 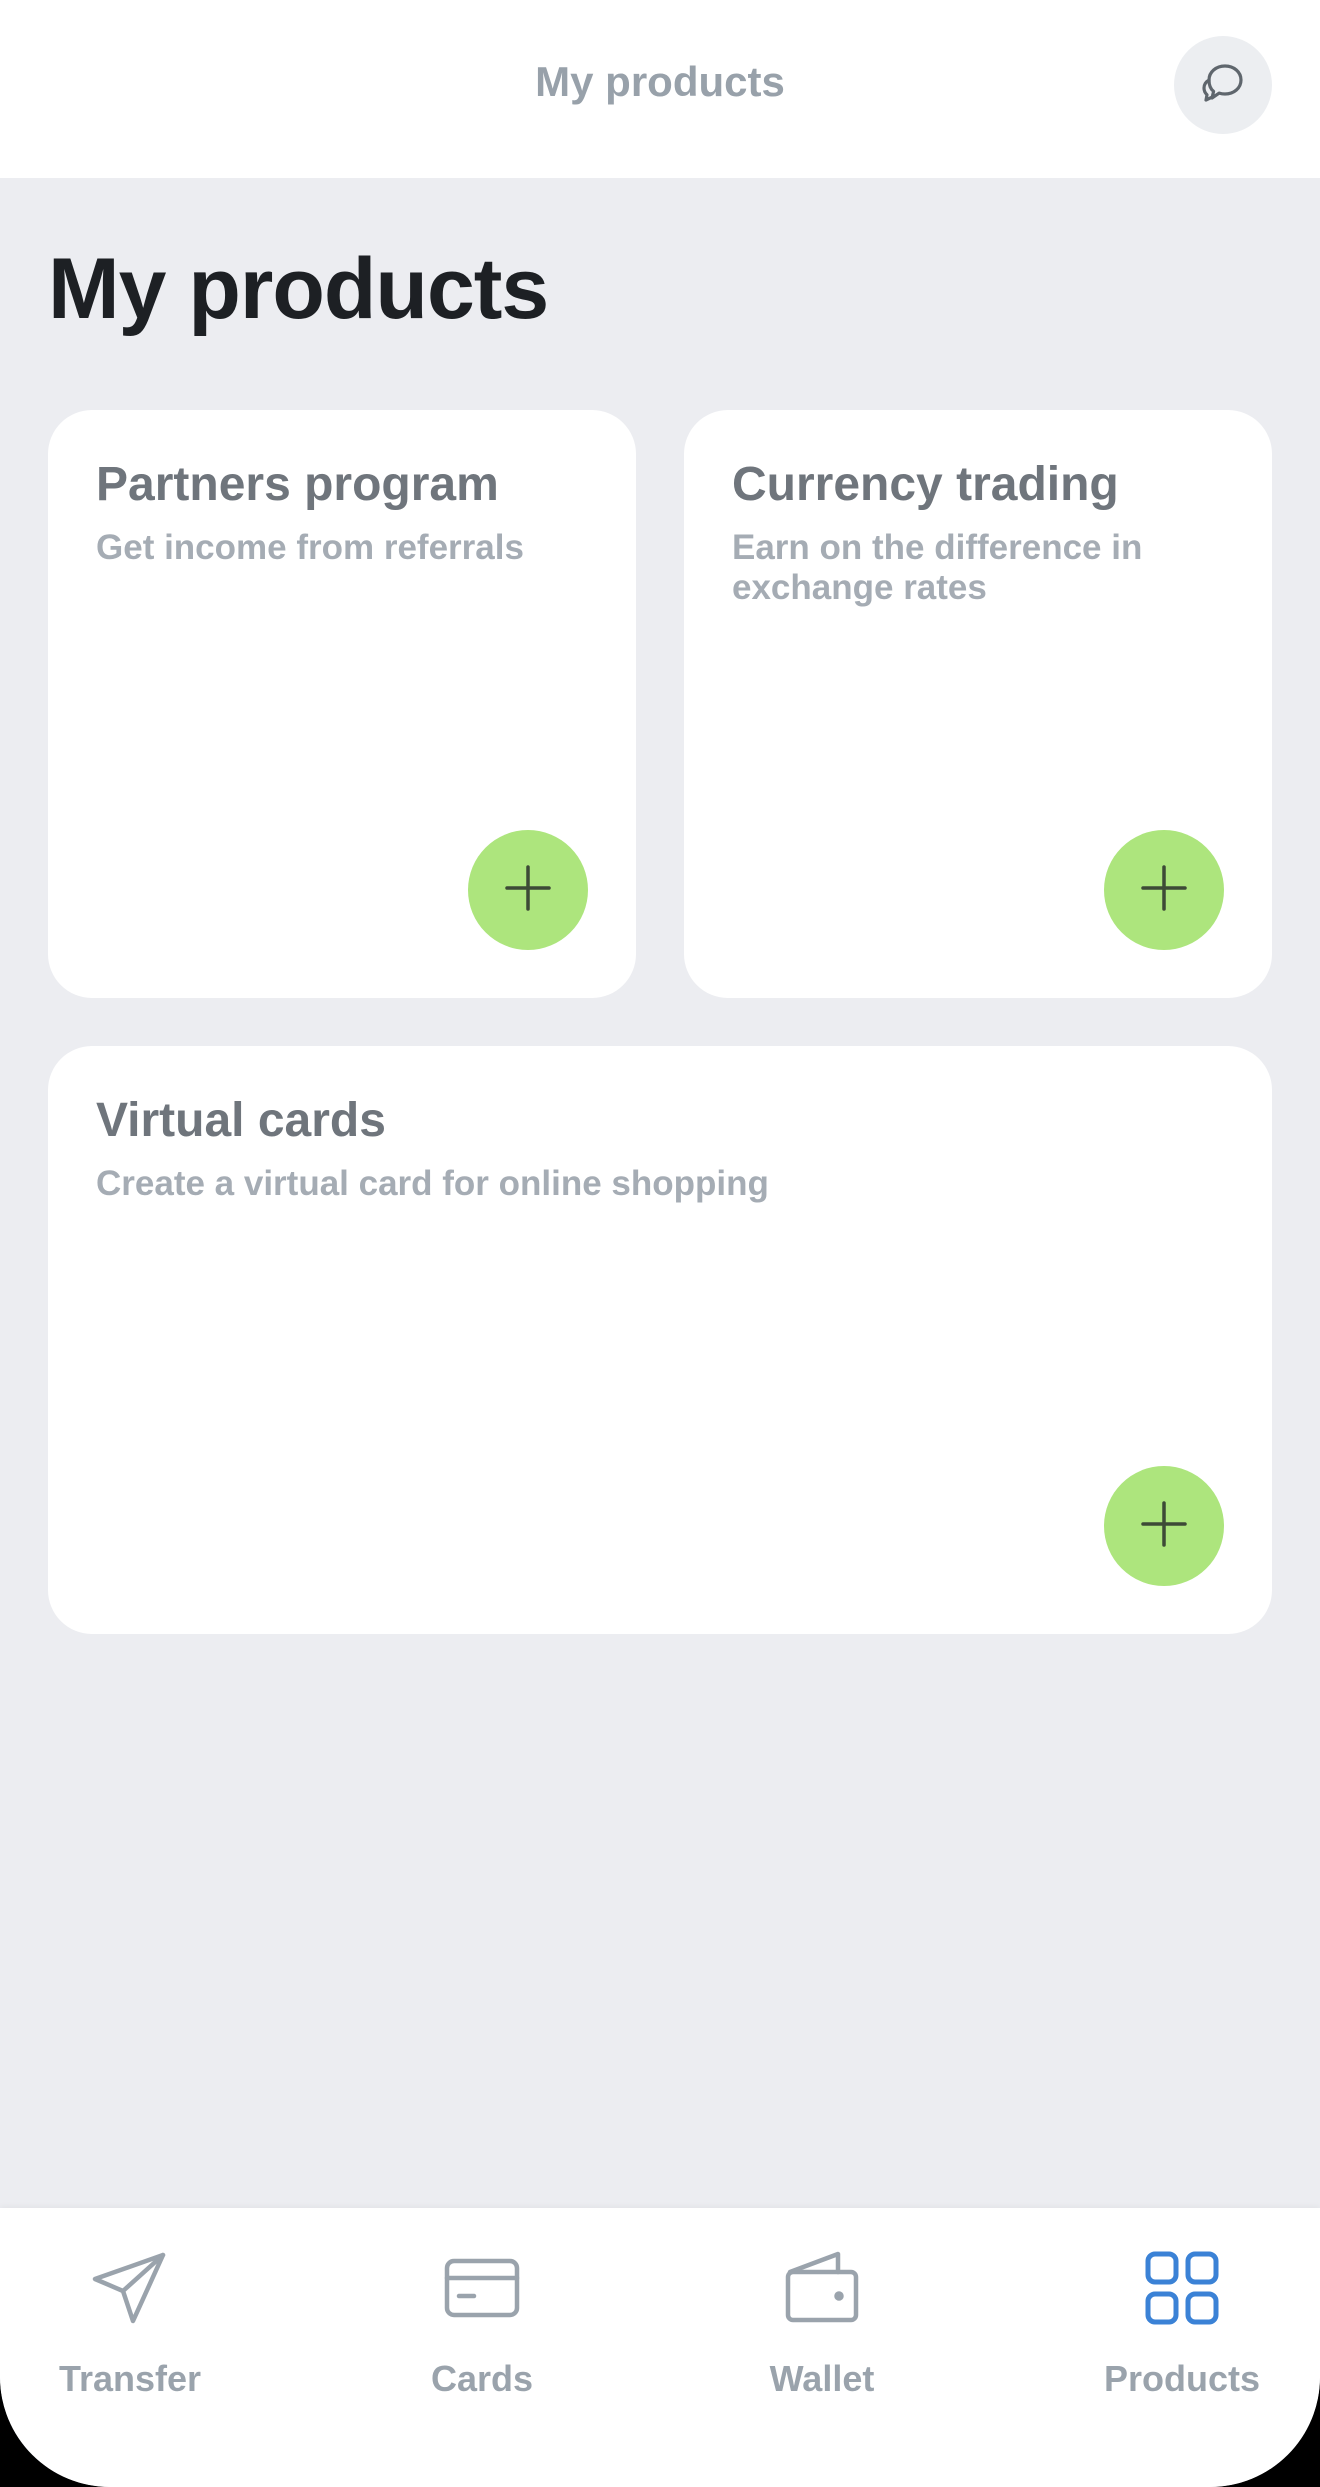 I want to click on add-currency-trading-button, so click(x=1164, y=890).